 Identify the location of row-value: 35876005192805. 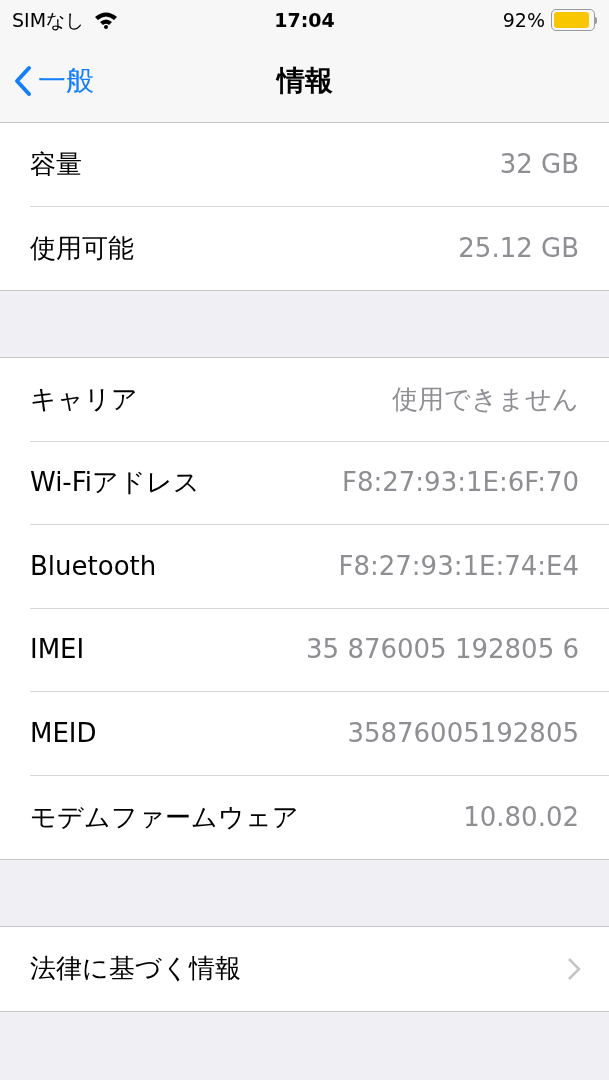
(463, 733).